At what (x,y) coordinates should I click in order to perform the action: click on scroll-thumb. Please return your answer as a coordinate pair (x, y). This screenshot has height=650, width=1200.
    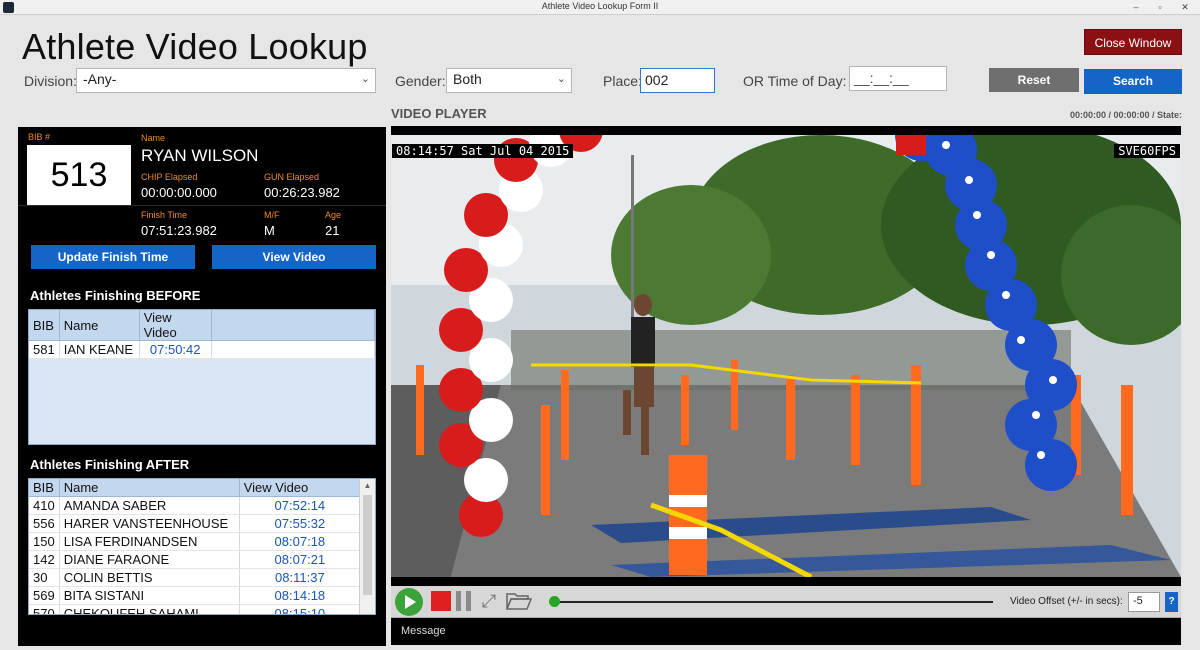
    Looking at the image, I should click on (367, 545).